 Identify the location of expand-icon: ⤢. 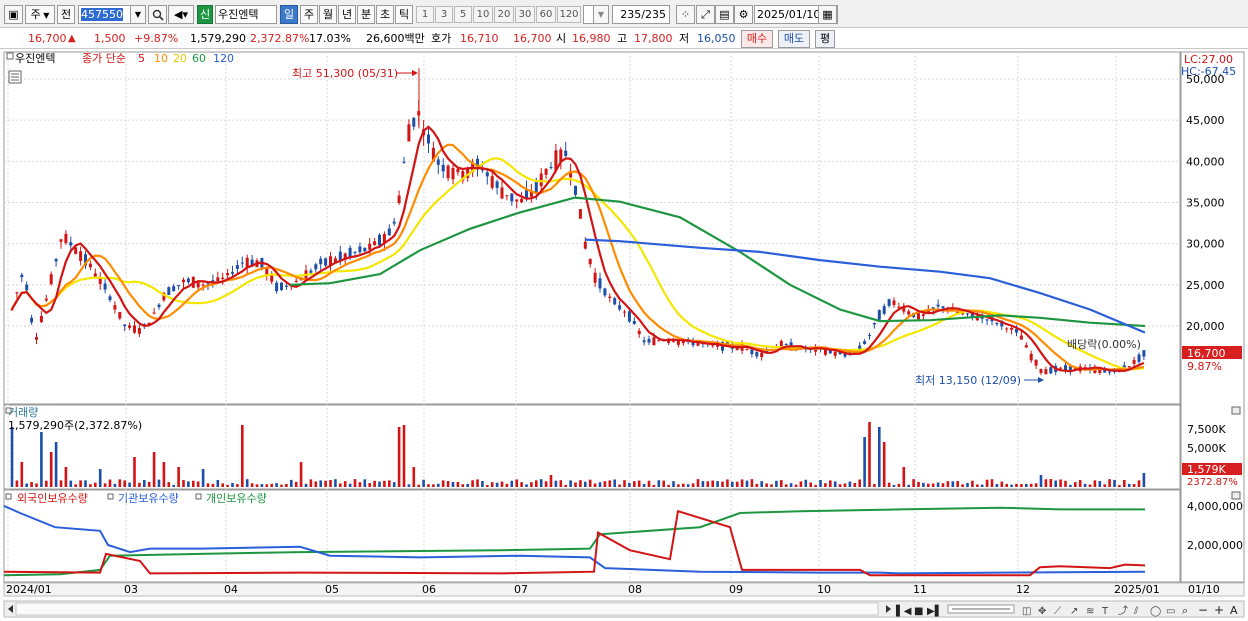
(705, 14).